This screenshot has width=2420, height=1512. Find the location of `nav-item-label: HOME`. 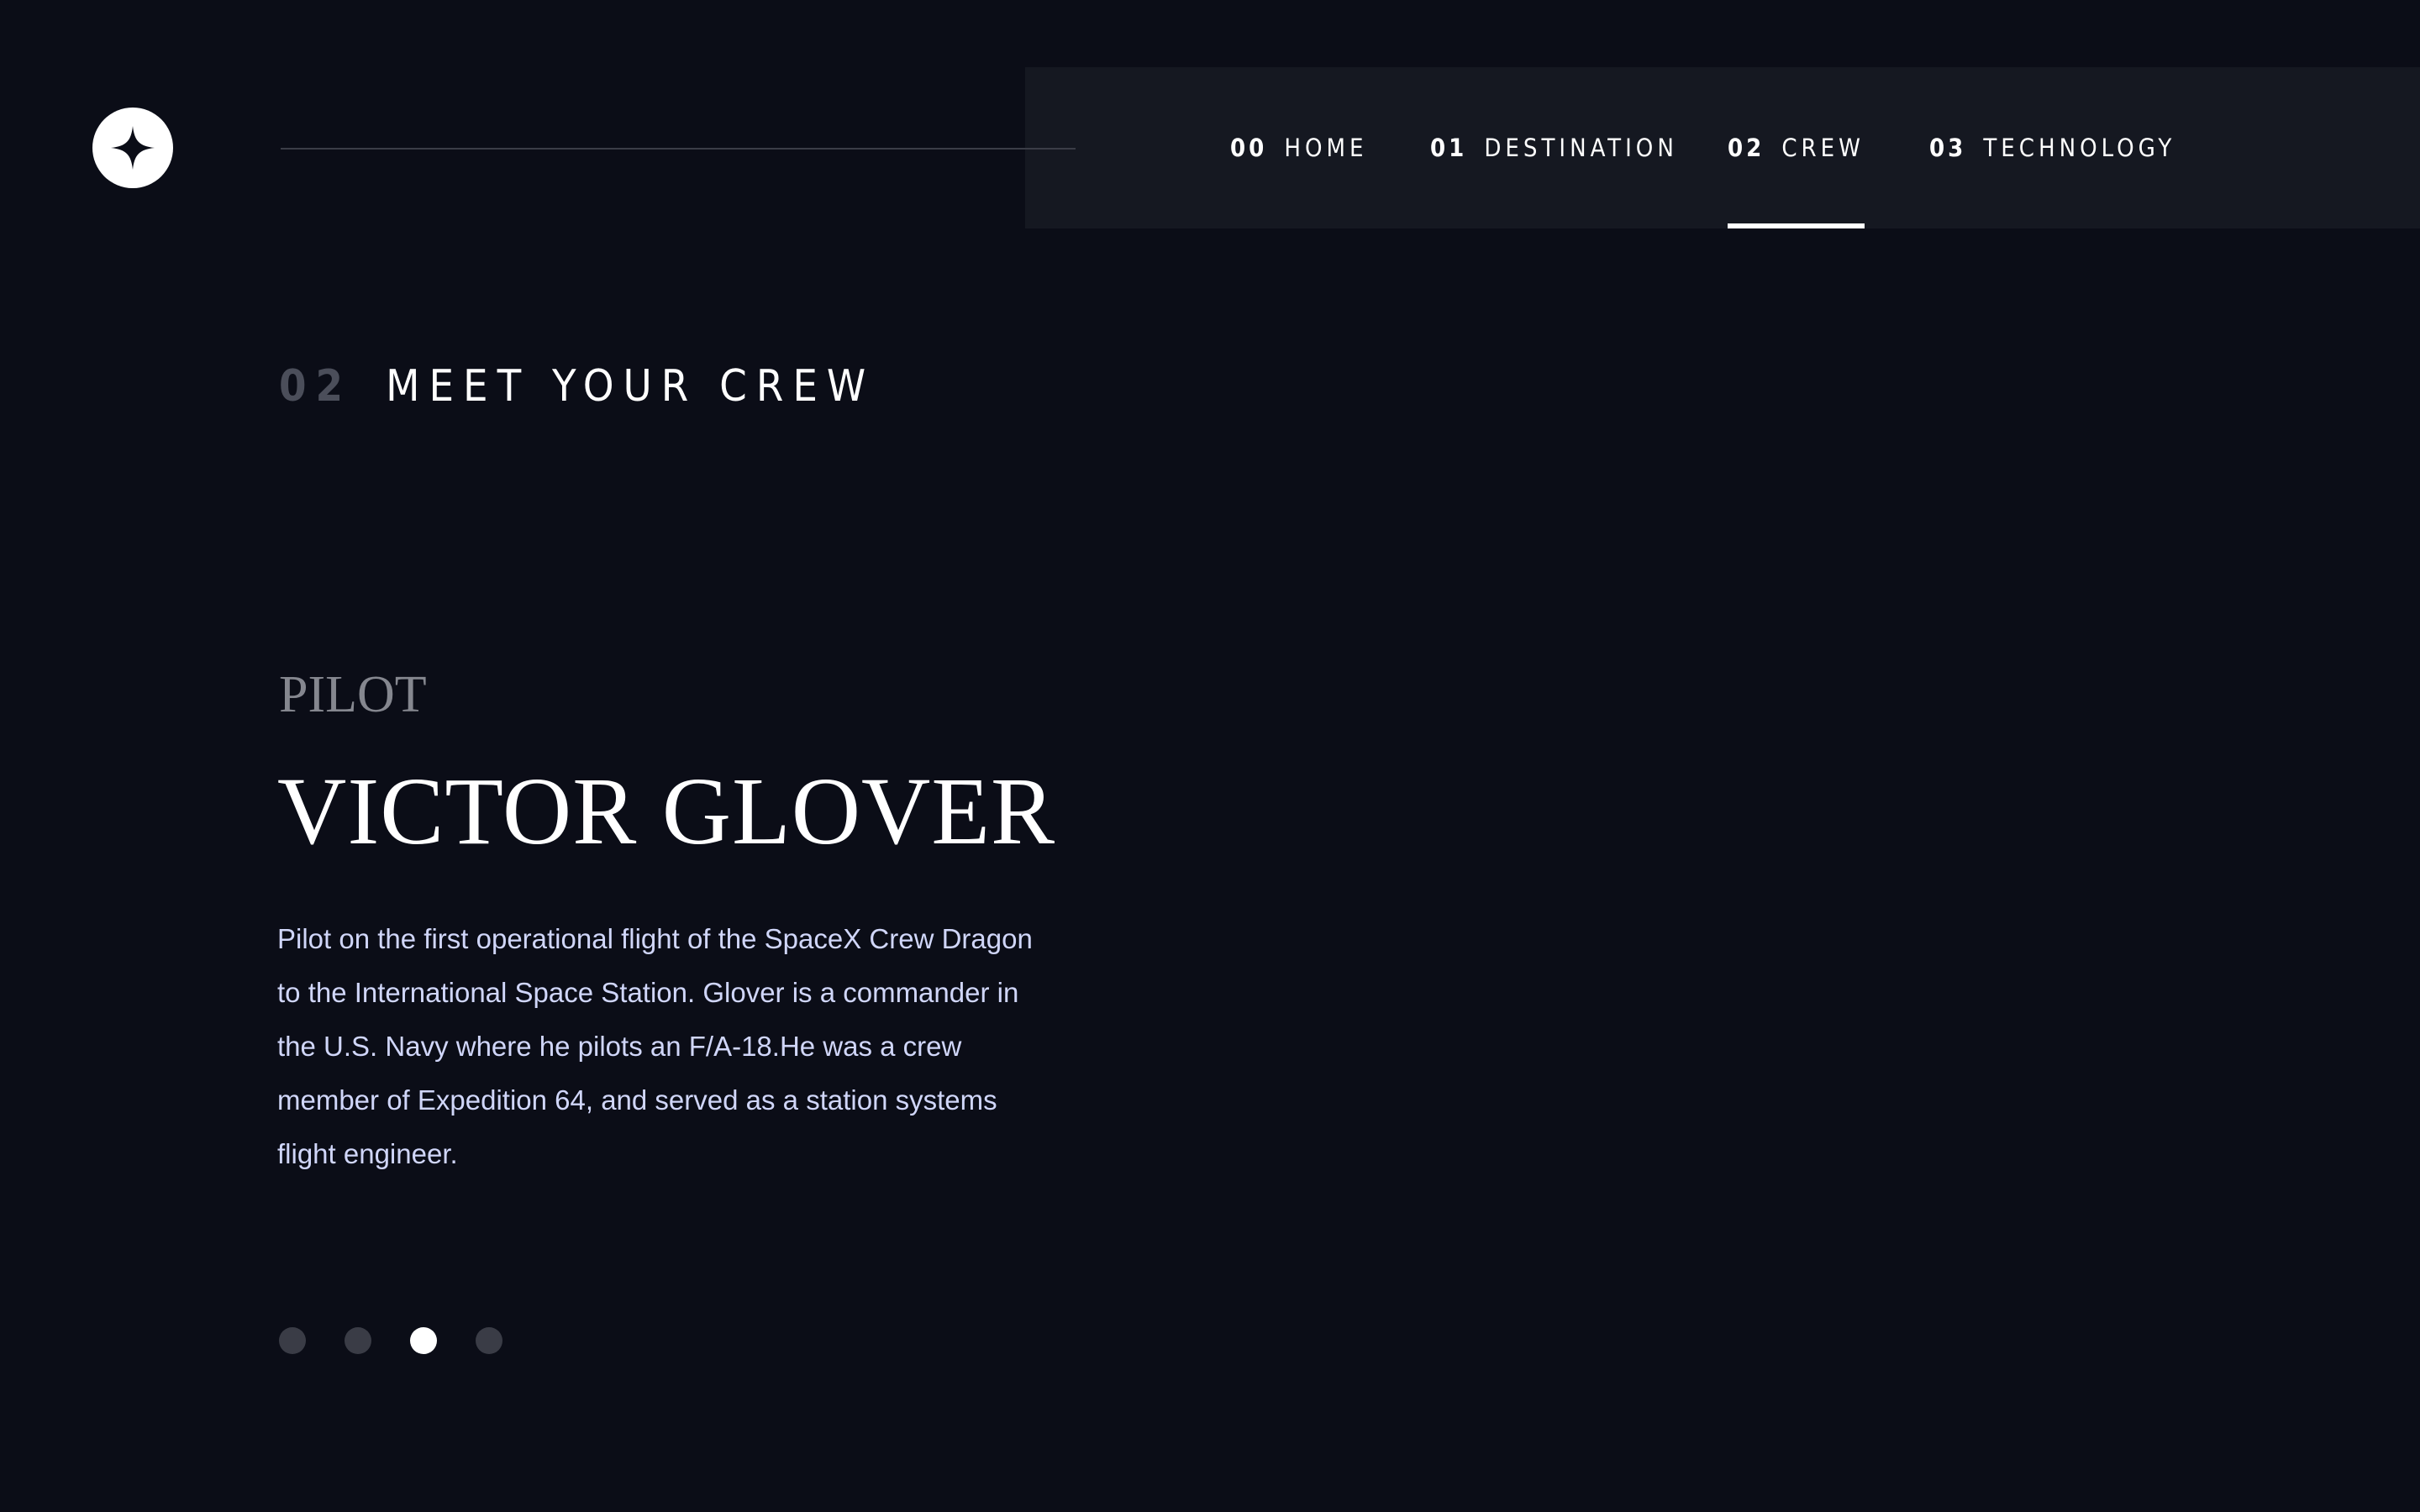

nav-item-label: HOME is located at coordinates (1326, 148).